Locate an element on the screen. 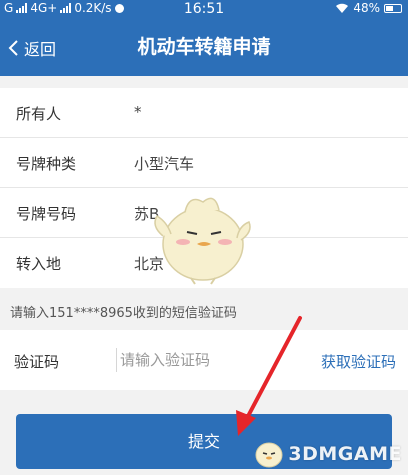 The width and height of the screenshot is (408, 475). info-row-owner: 所有人 * is located at coordinates (204, 113).